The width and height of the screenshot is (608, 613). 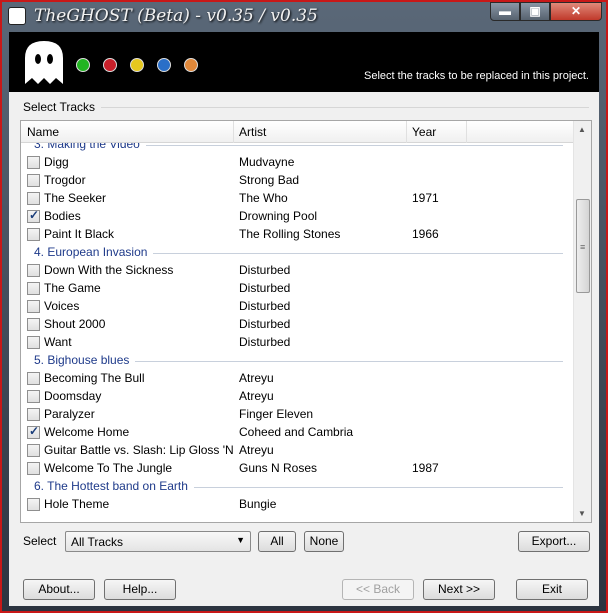 I want to click on track-name: Hole Theme, so click(x=77, y=504).